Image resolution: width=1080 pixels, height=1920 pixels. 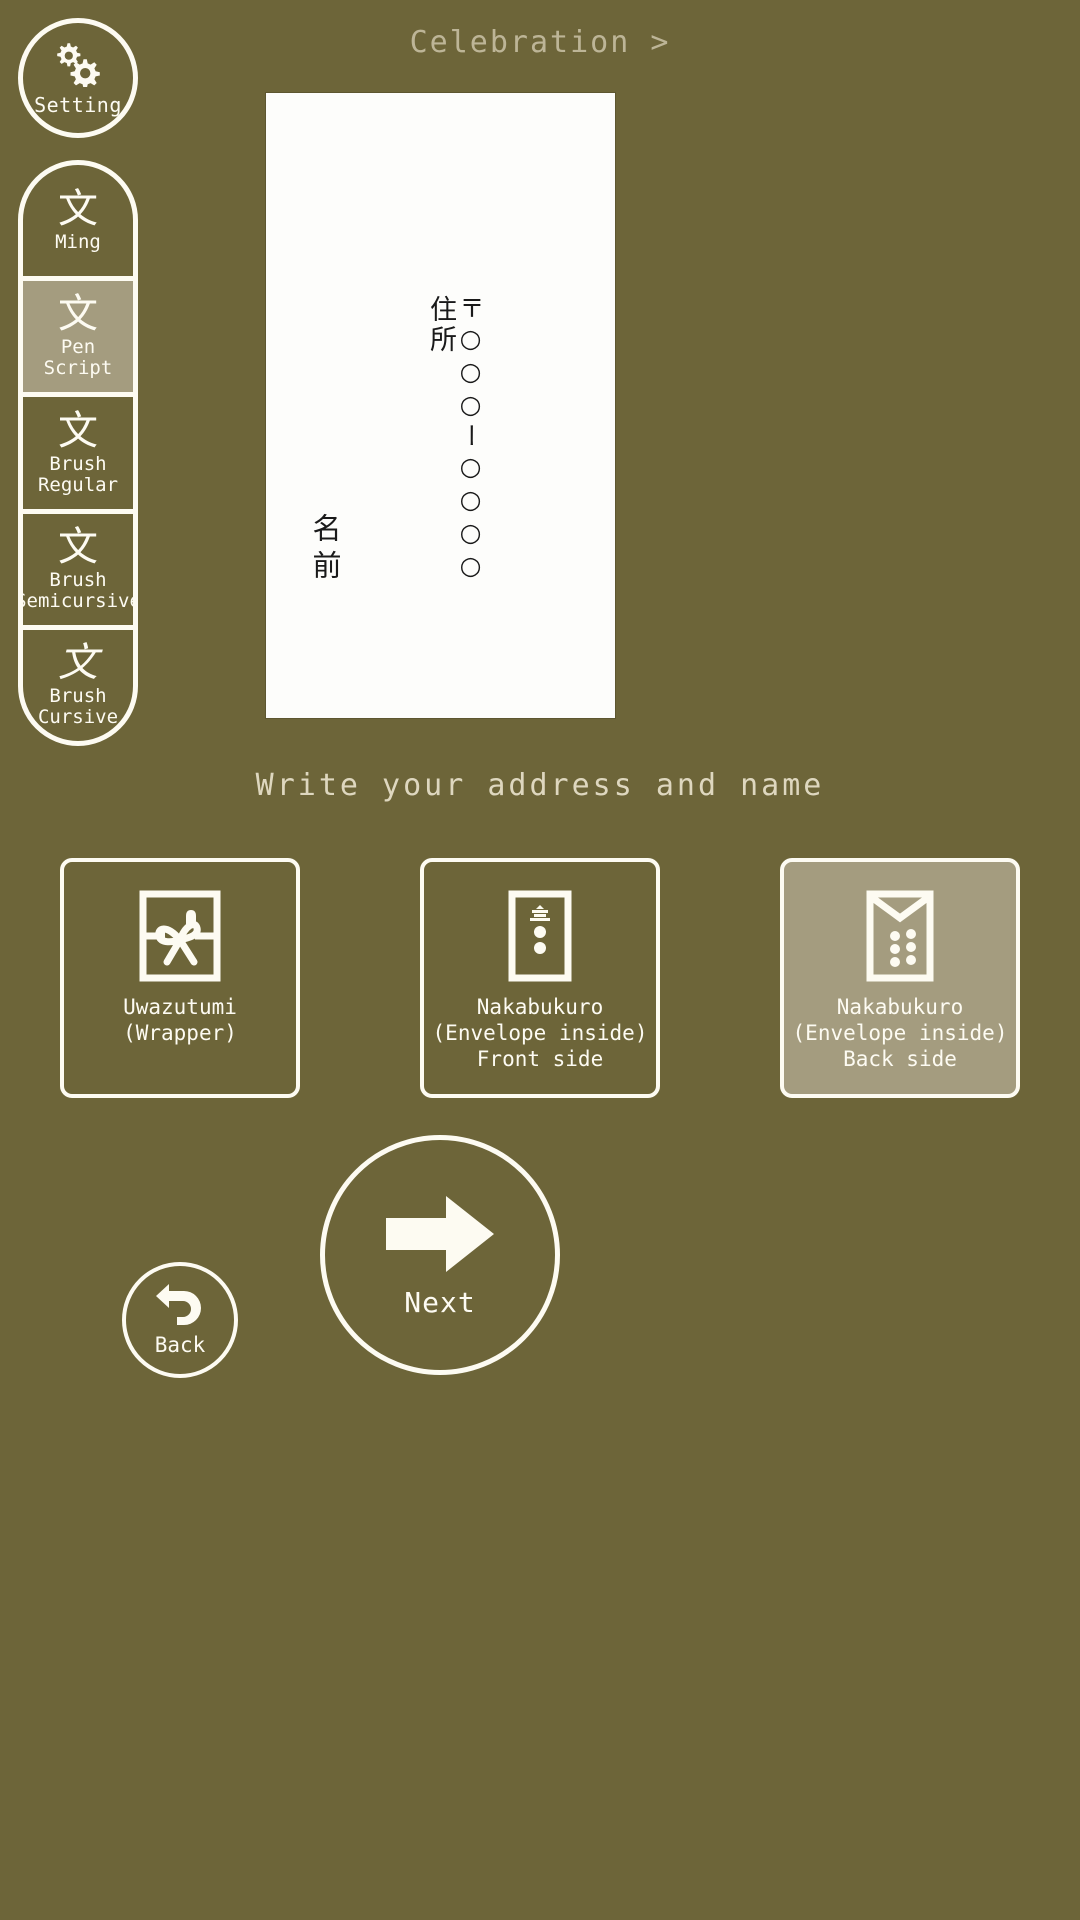 What do you see at coordinates (180, 1020) in the screenshot?
I see `card-label: Uwazutumi (Wrapper)` at bounding box center [180, 1020].